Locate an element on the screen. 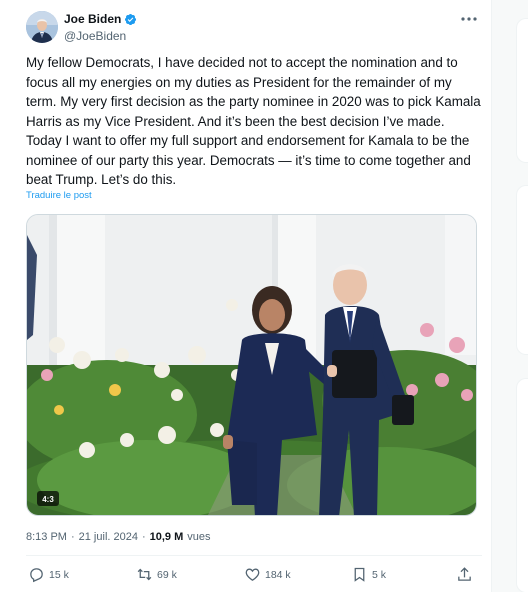 The height and width of the screenshot is (592, 528). sidebar-card-edge is located at coordinates (522, 90).